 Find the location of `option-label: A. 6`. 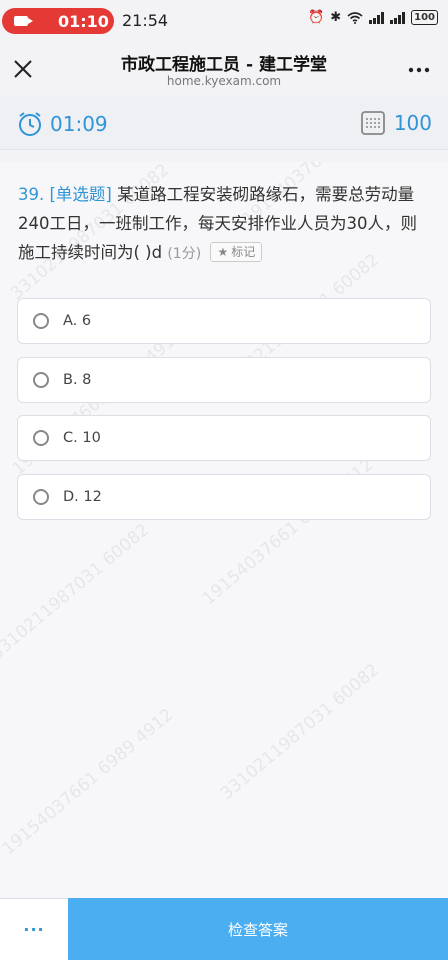

option-label: A. 6 is located at coordinates (77, 321).